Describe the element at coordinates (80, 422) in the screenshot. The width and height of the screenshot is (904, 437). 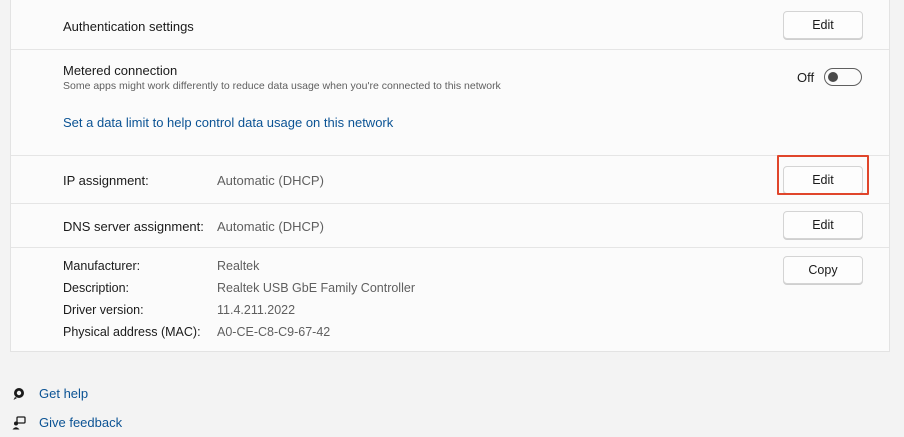
I see `give-feedback-label: Give feedback` at that location.